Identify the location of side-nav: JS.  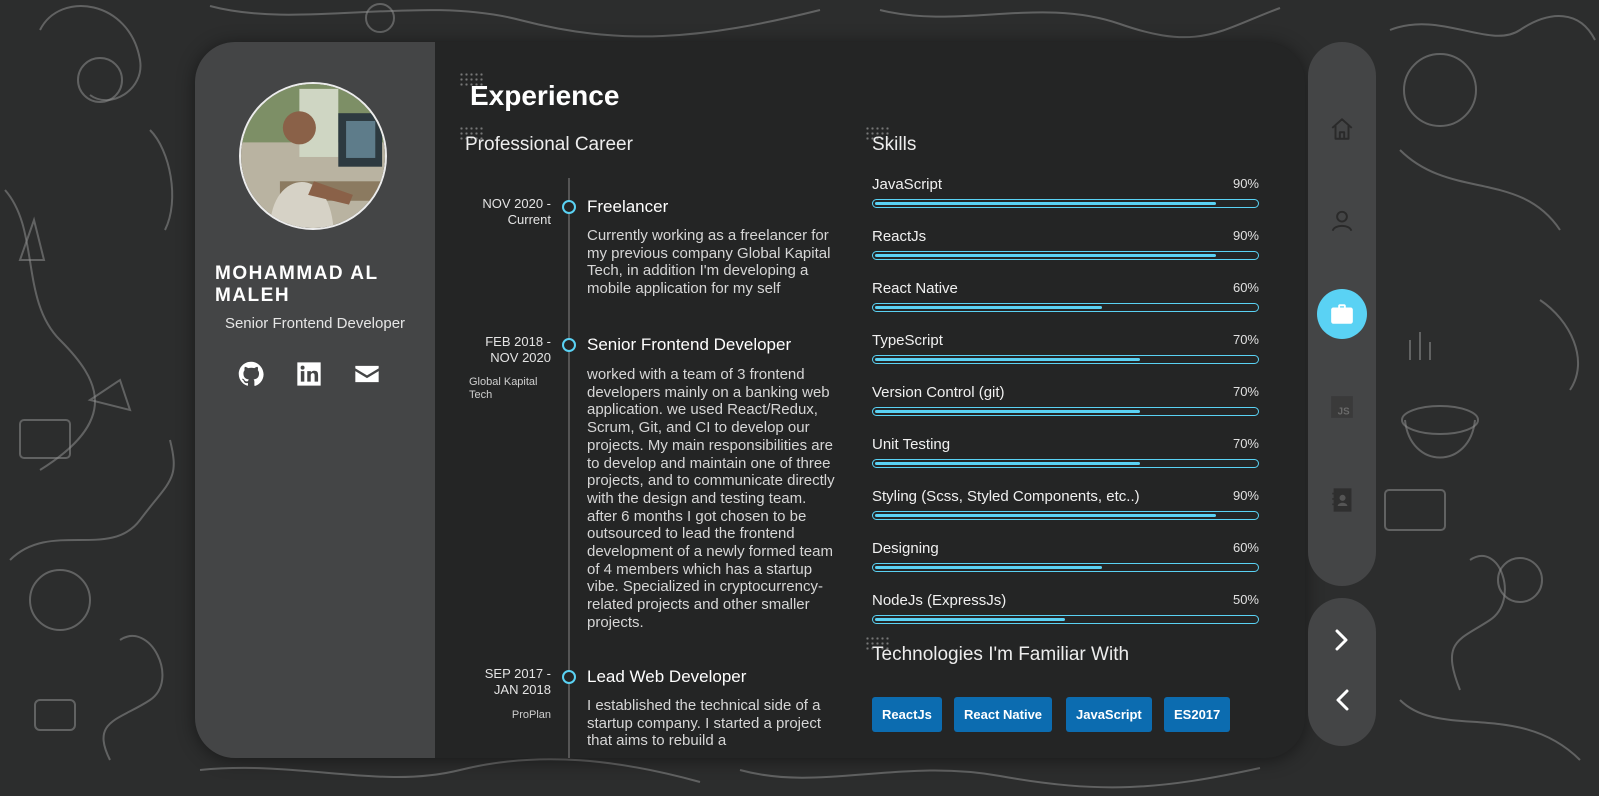
(1342, 314).